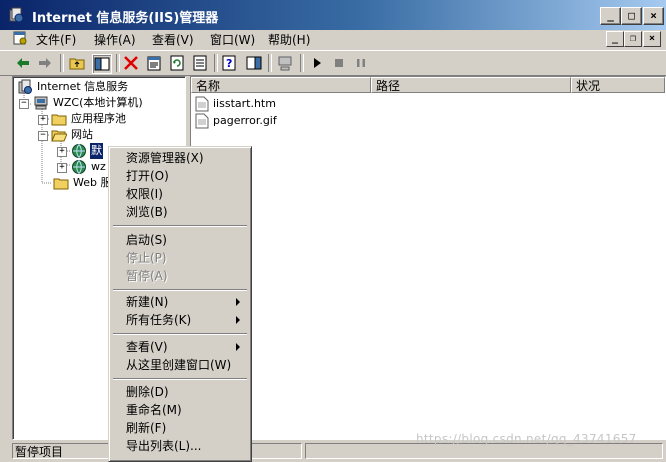 The image size is (666, 462). Describe the element at coordinates (652, 39) in the screenshot. I see `mdi-close-button: ×` at that location.